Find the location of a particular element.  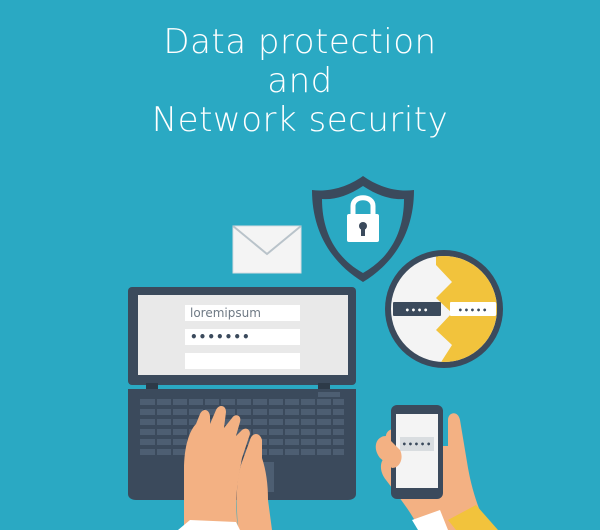

username-value: loremipsum is located at coordinates (225, 313).